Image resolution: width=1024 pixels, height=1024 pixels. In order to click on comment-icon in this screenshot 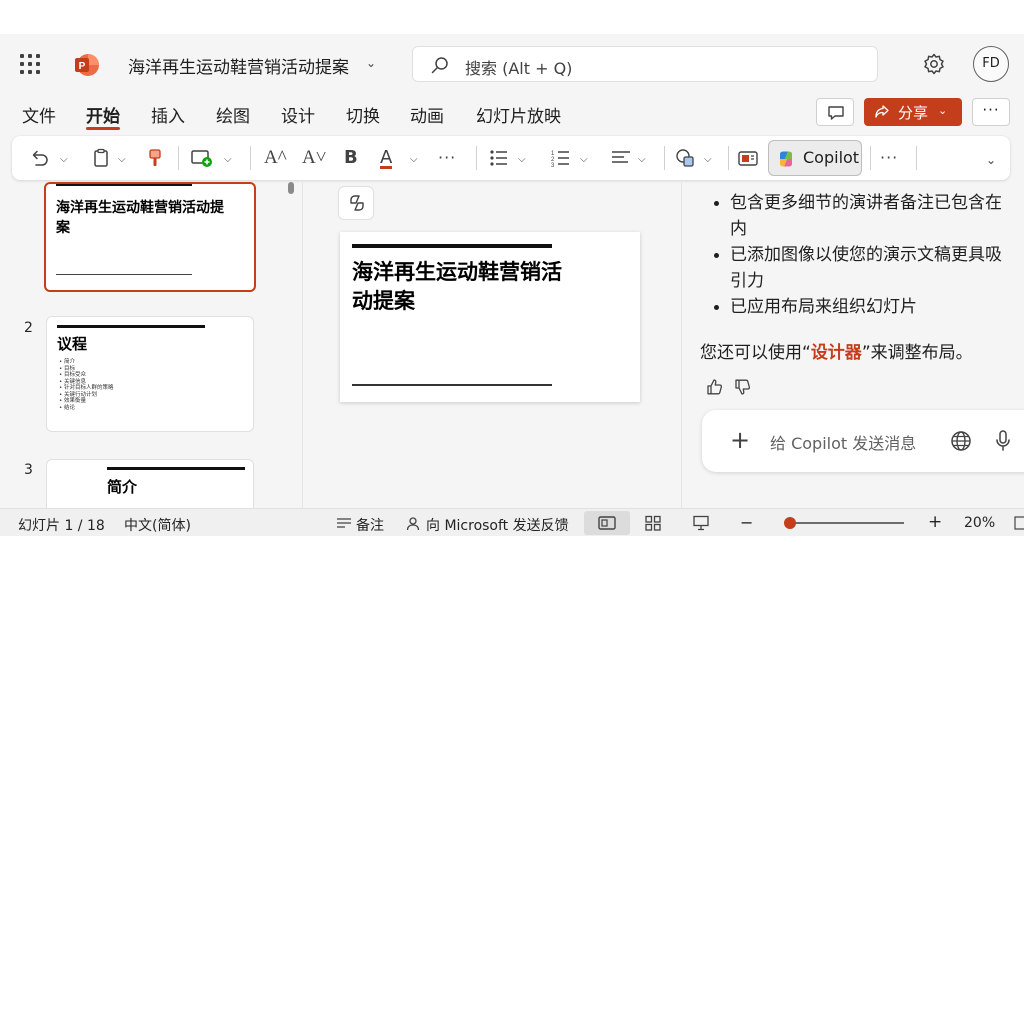, I will do `click(836, 113)`.